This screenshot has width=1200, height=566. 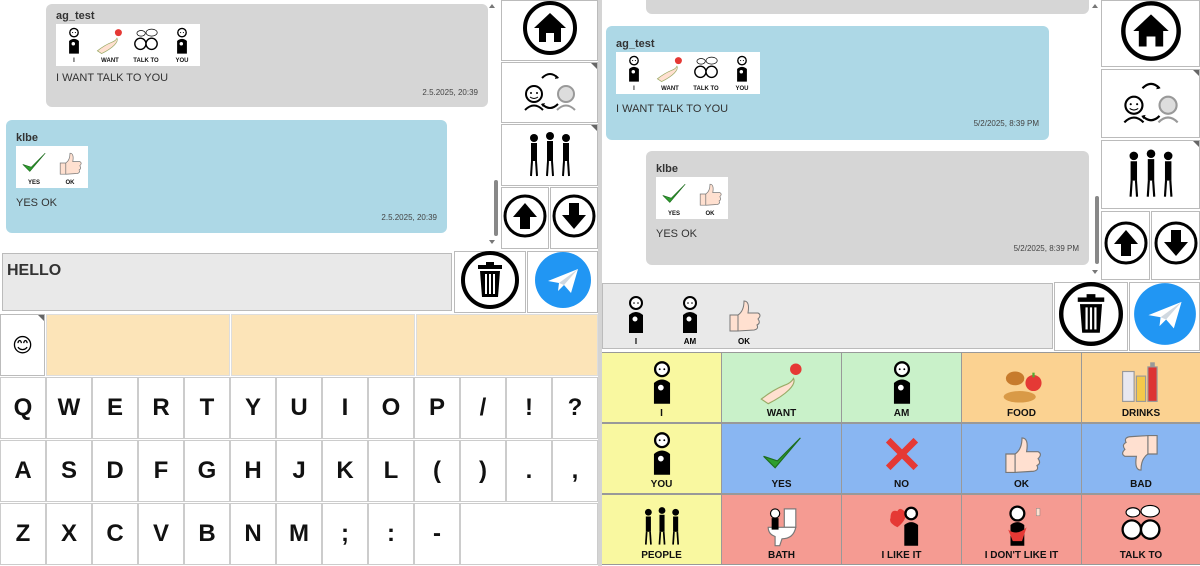 I want to click on thumbs-up-icon, so click(x=70, y=163).